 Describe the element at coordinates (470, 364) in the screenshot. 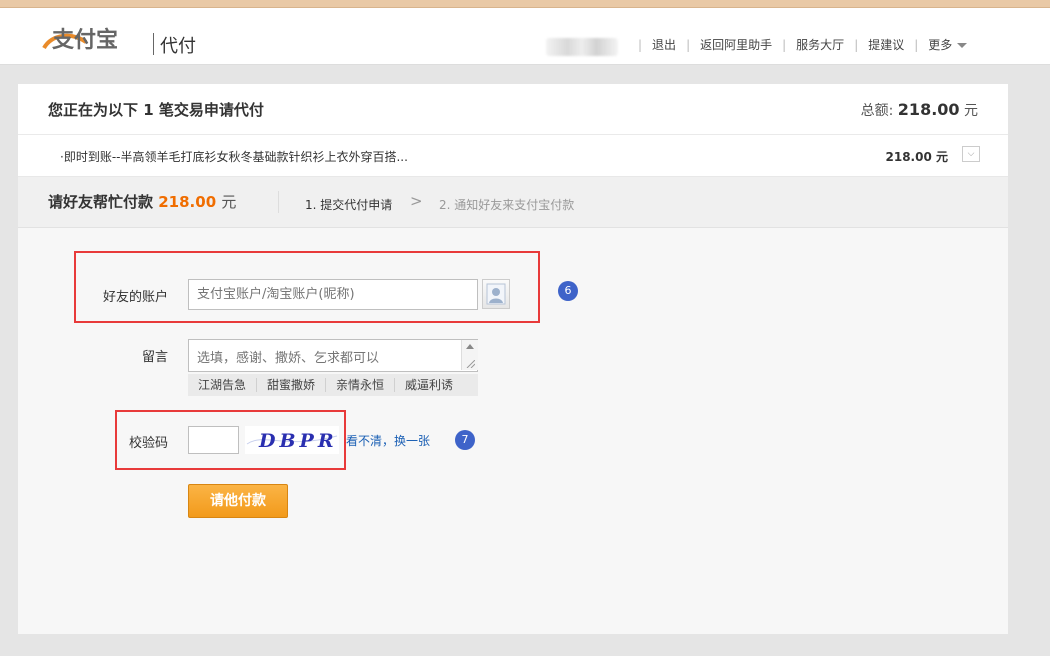

I see `resize-grip-icon` at that location.